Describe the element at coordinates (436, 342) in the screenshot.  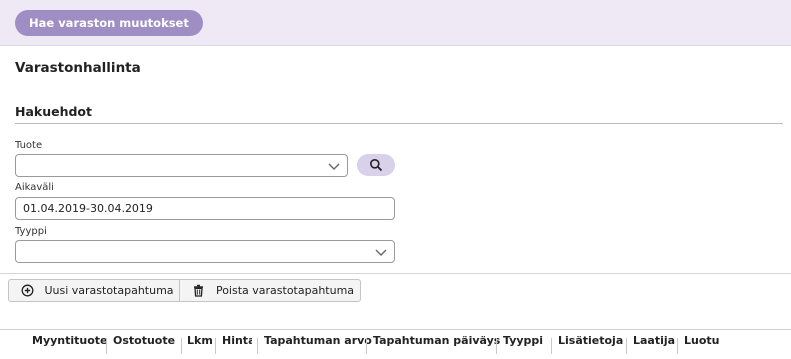
I see `column-header-transaction-date: Tapahtuman päiväys` at that location.